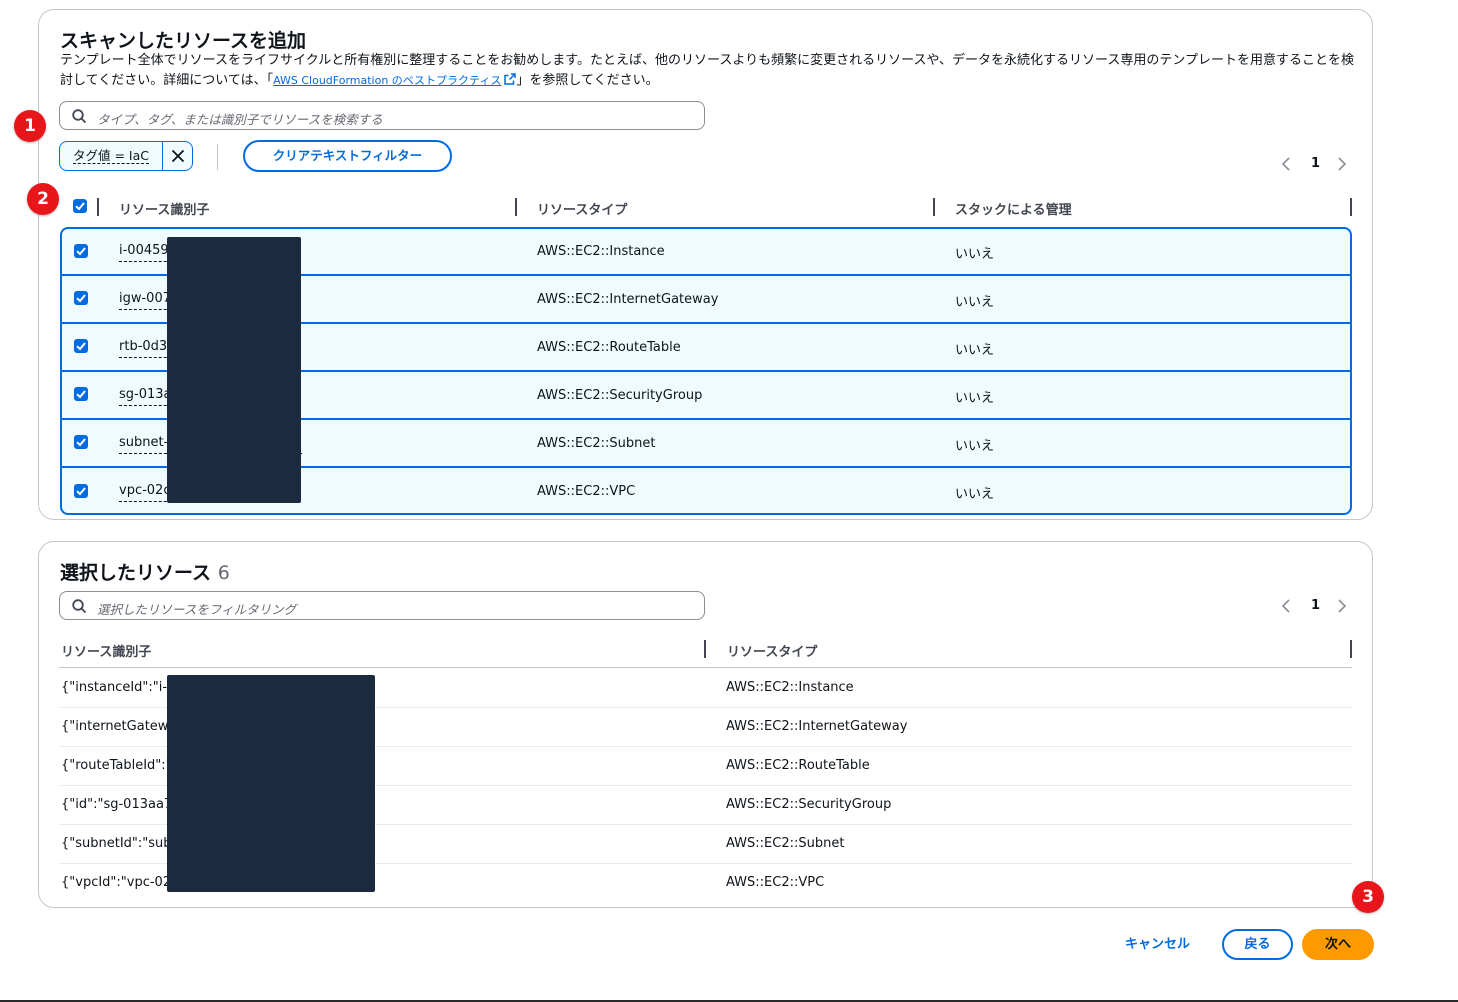  Describe the element at coordinates (197, 609) in the screenshot. I see `search-placeholder: 選択したリソースをフィルタリング` at that location.